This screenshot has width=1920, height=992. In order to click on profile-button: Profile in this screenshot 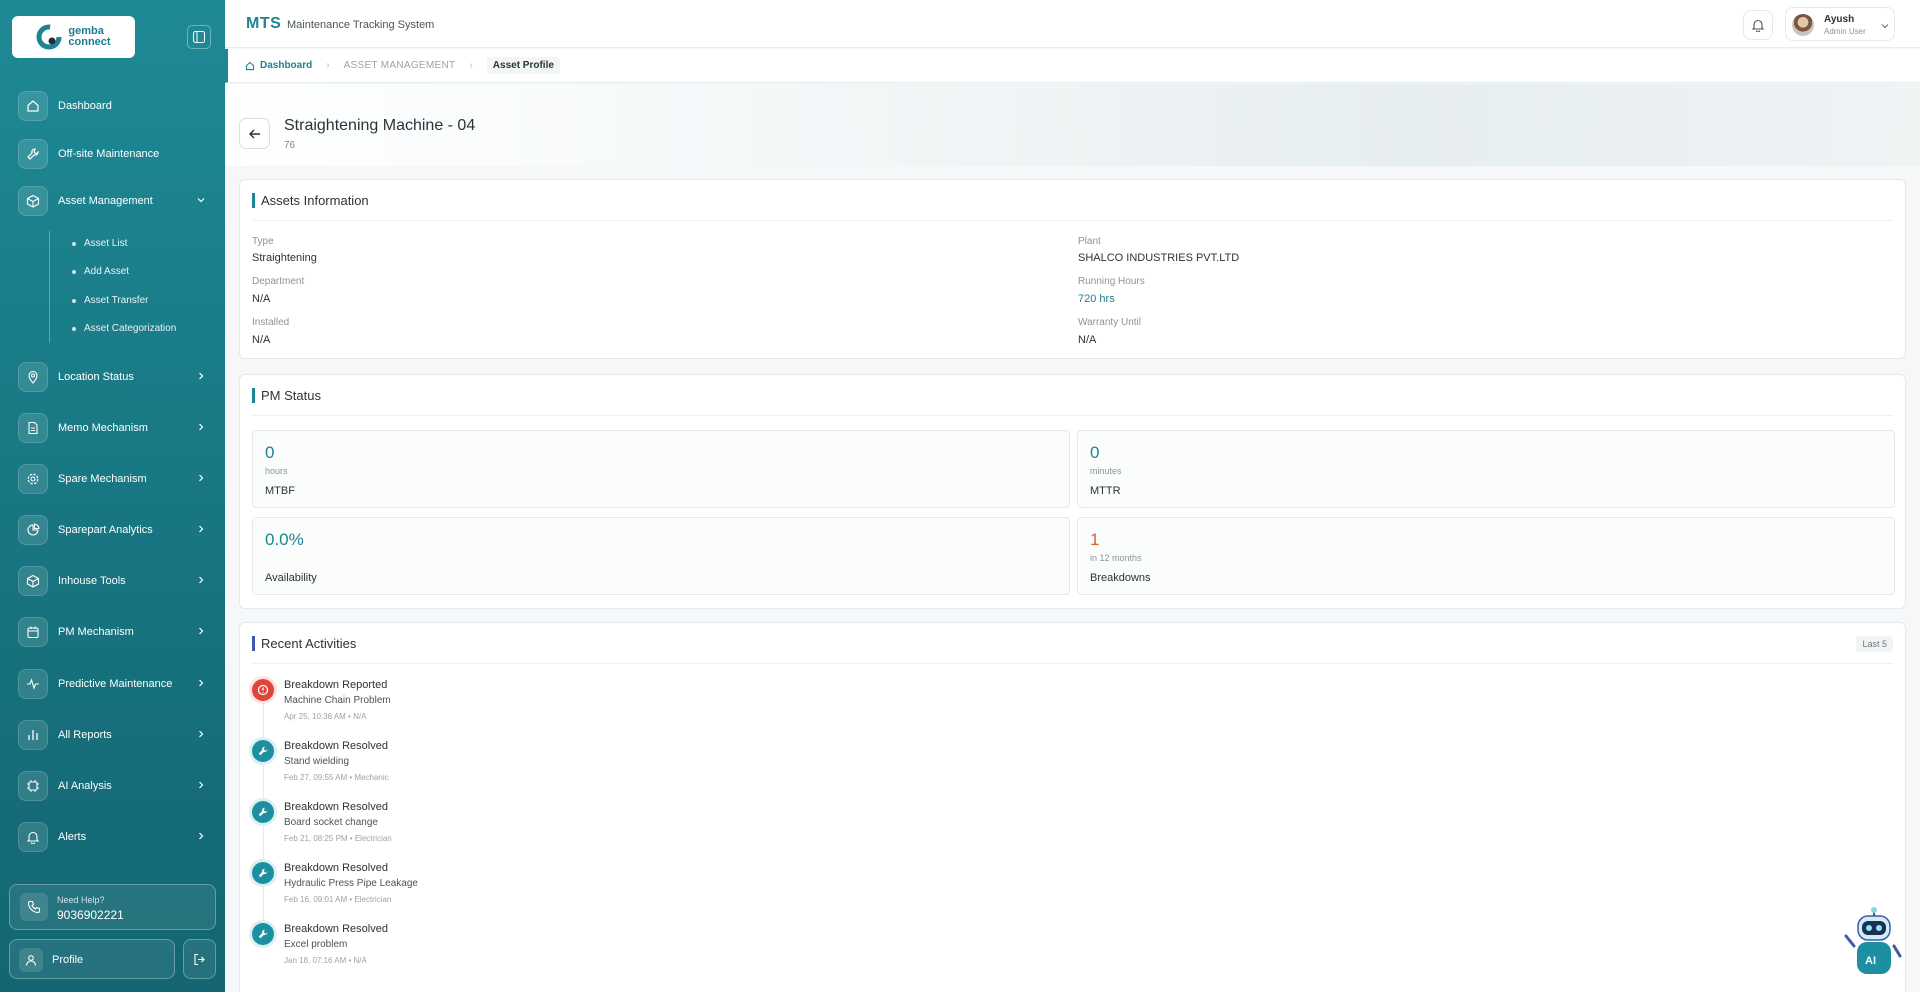, I will do `click(92, 959)`.